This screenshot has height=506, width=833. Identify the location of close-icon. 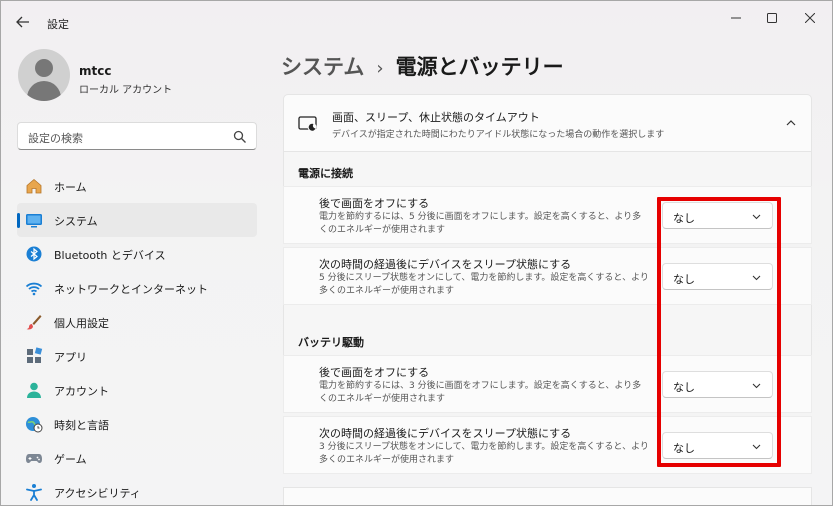
(810, 18).